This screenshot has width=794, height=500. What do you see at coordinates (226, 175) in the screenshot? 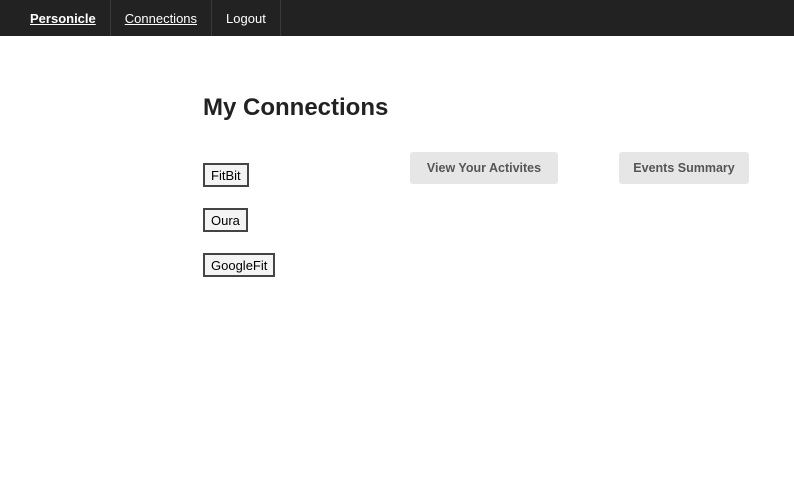
I see `connect-fitbit-button: FitBit` at bounding box center [226, 175].